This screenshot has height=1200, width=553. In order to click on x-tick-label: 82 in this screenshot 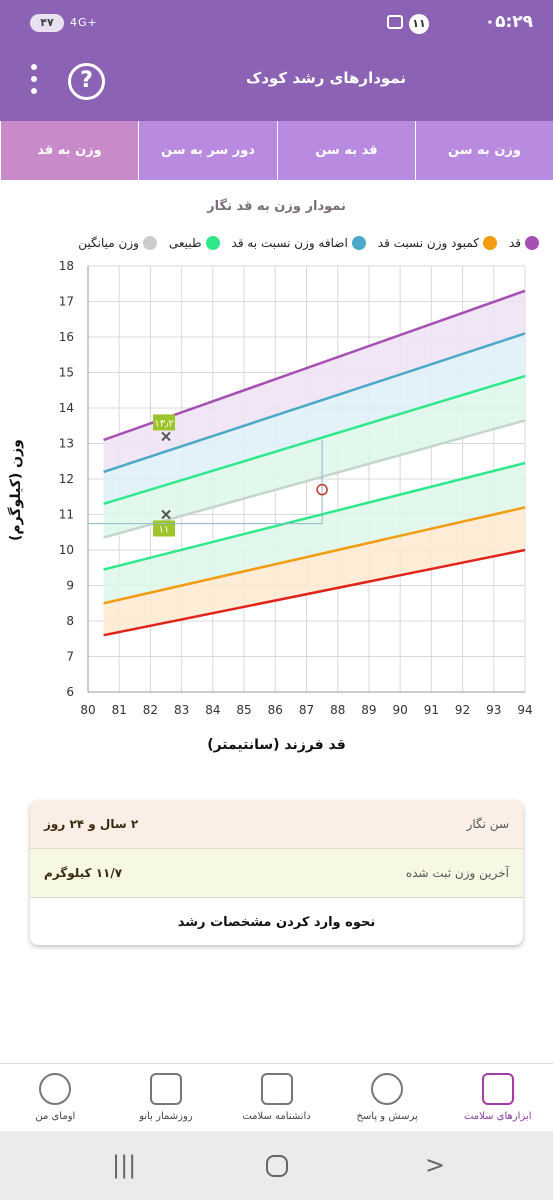, I will do `click(150, 710)`.